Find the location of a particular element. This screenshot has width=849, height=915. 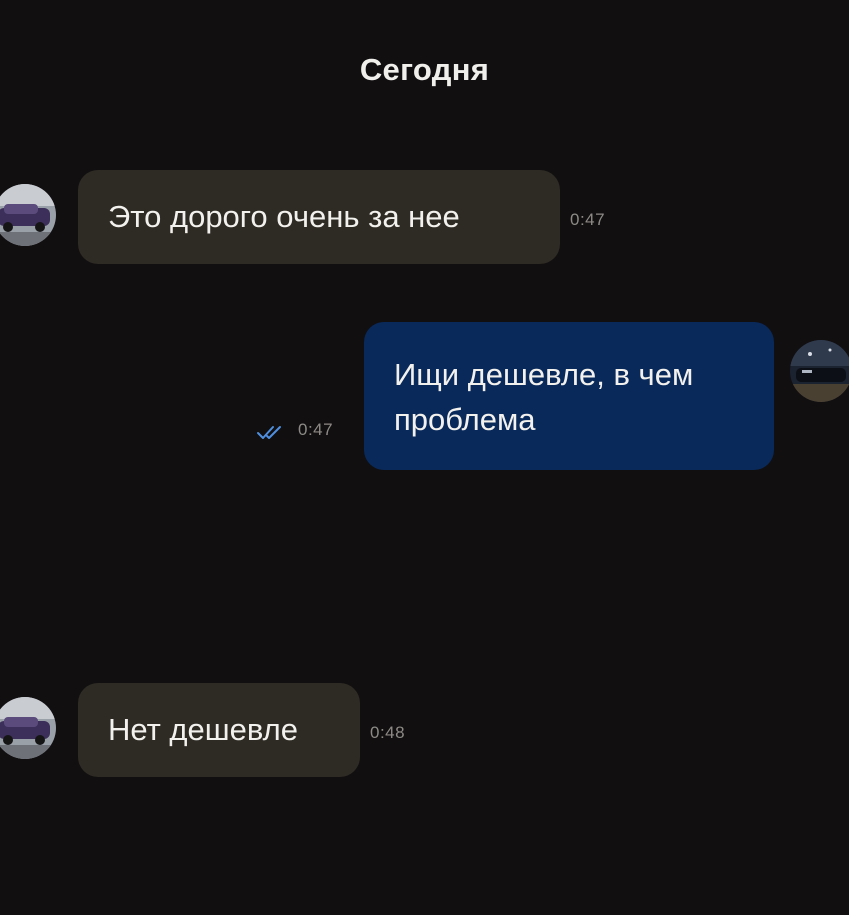

double-check-icon is located at coordinates (269, 432).